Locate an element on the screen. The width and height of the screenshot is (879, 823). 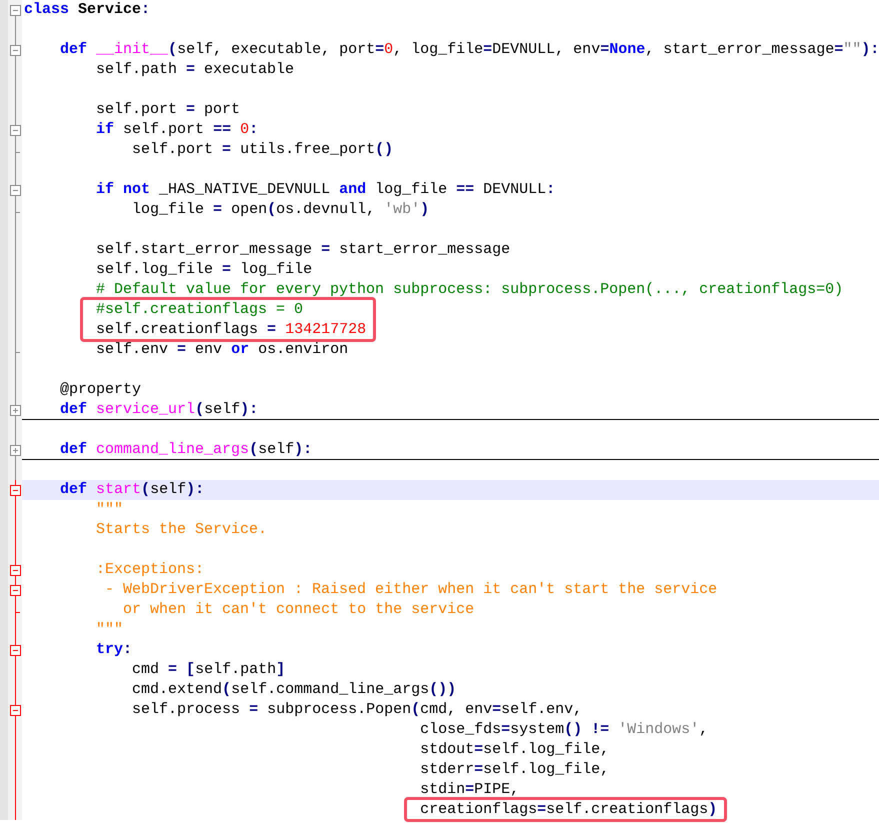
code-line: self.port = utils.free_port() is located at coordinates (263, 149).